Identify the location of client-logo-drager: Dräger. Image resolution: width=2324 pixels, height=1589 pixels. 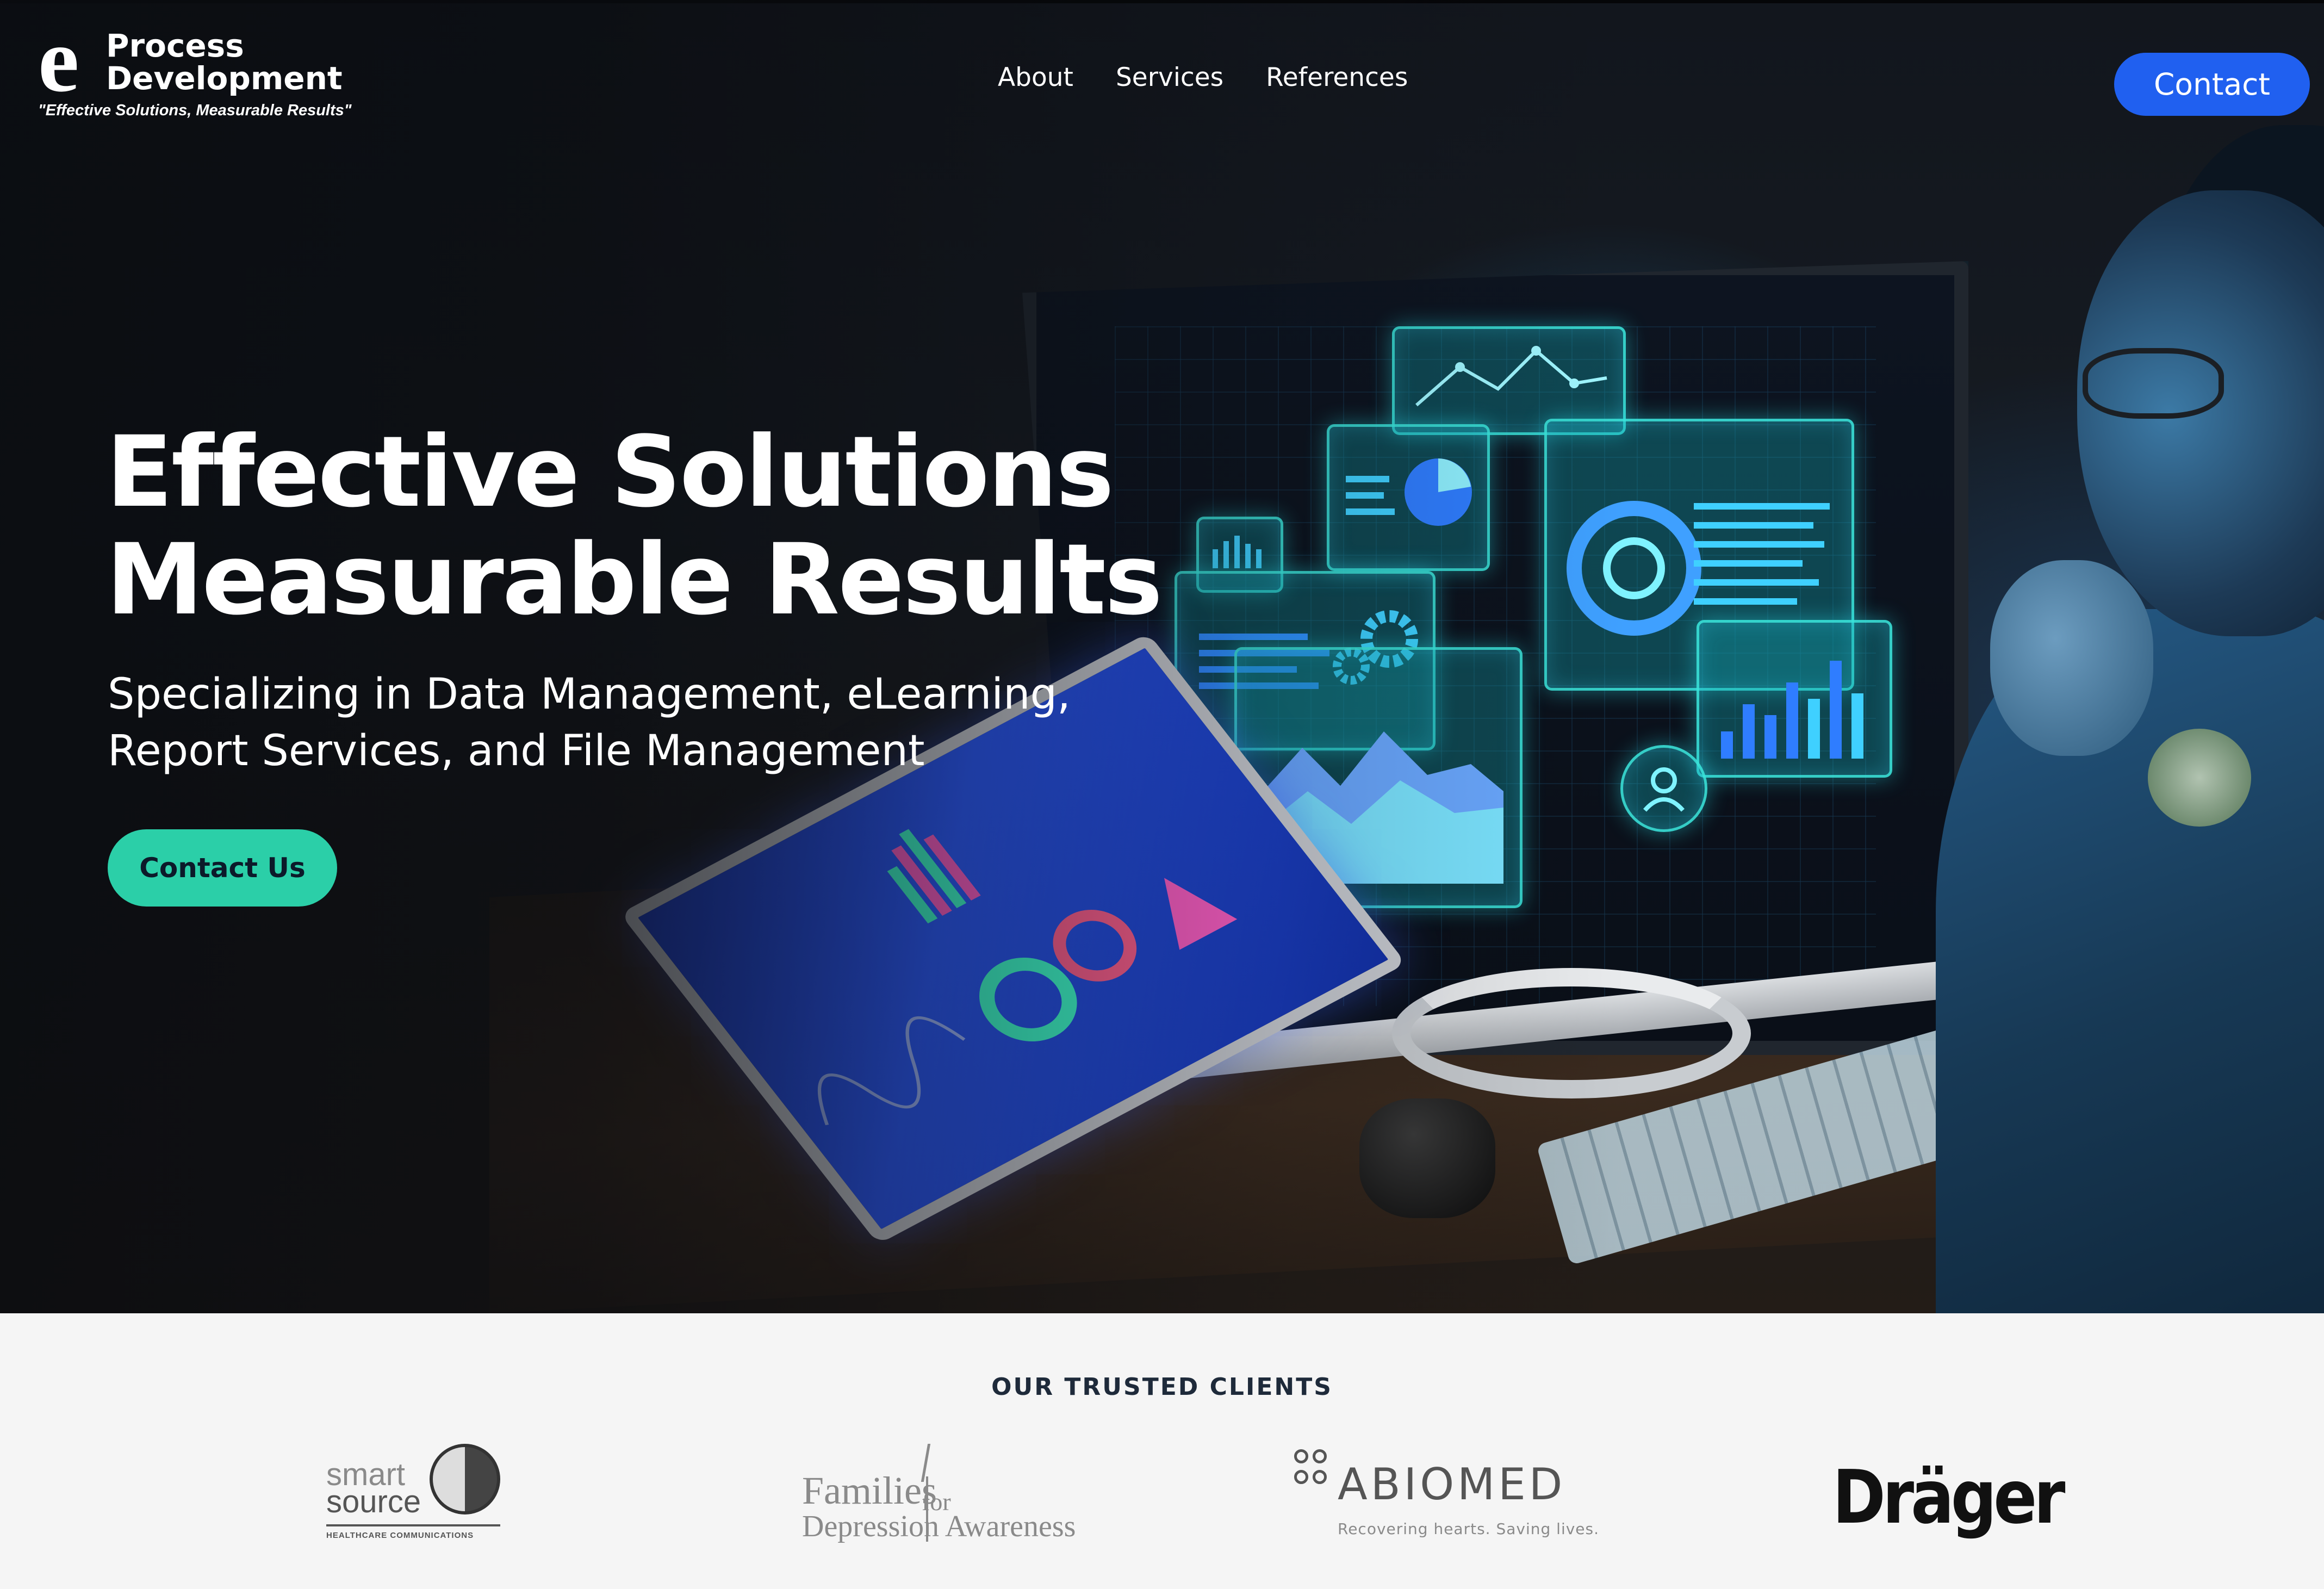
(1948, 1498).